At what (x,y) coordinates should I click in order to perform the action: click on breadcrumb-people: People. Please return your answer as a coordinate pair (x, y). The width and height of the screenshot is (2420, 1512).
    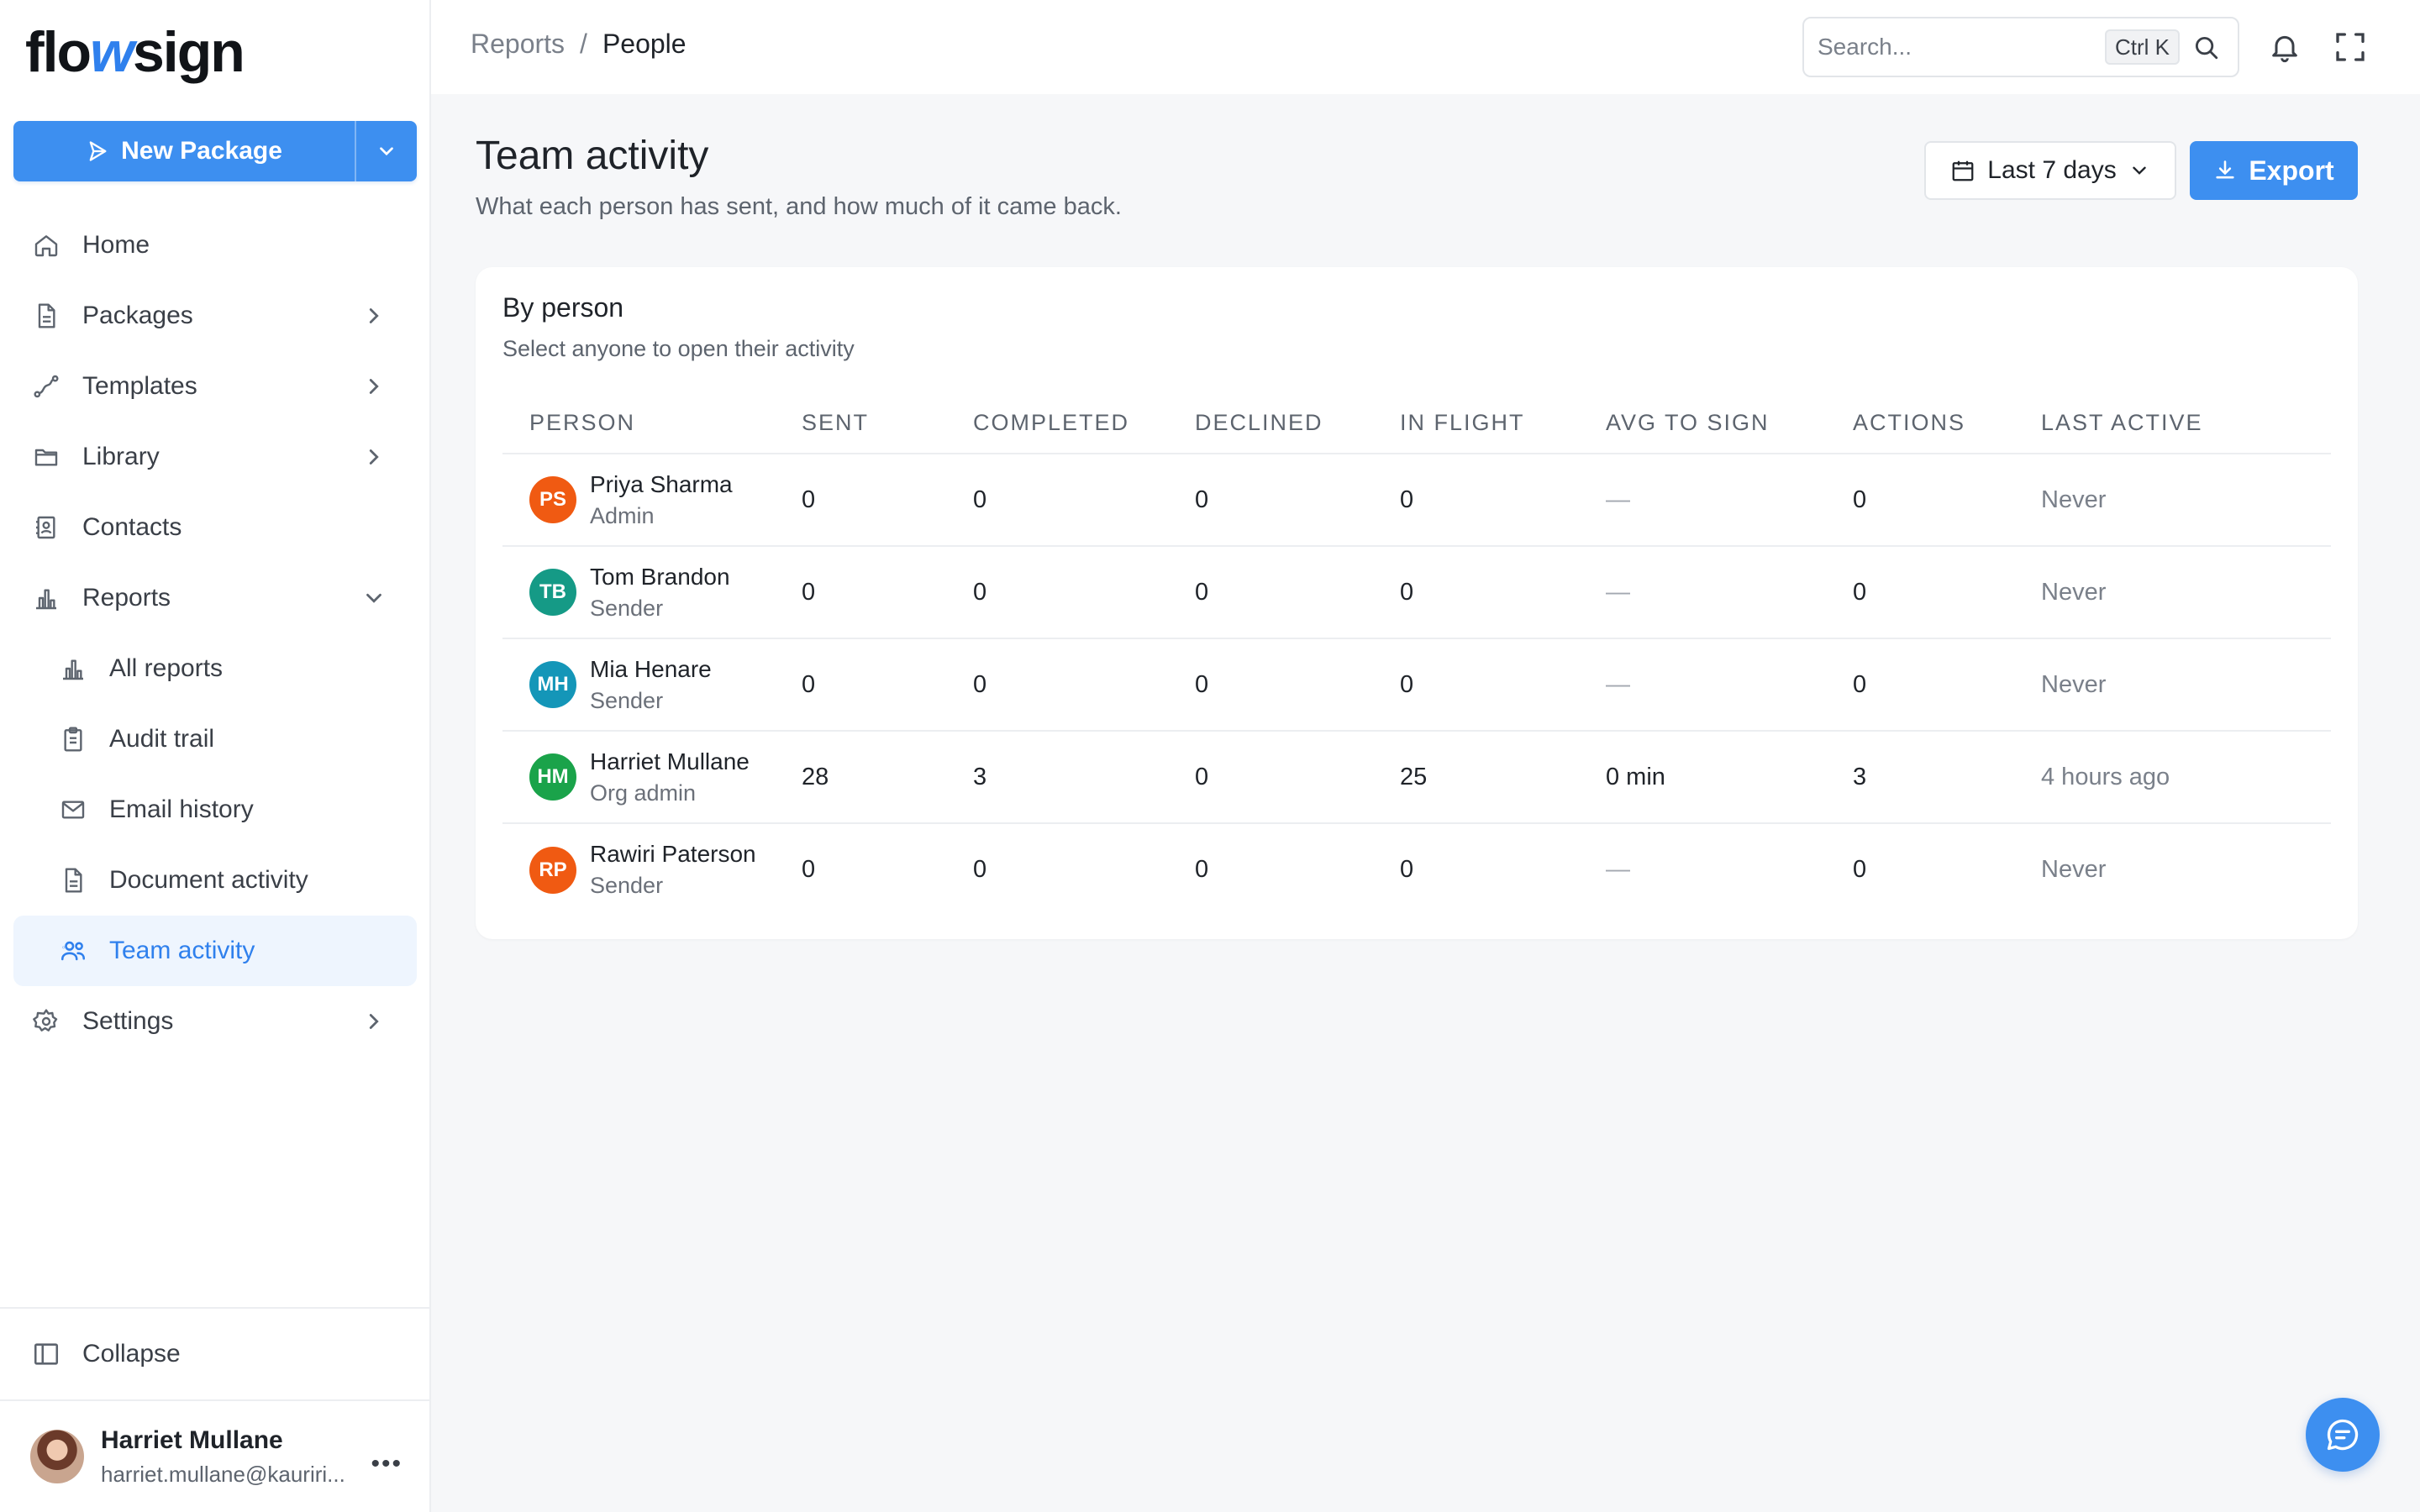
    Looking at the image, I should click on (644, 44).